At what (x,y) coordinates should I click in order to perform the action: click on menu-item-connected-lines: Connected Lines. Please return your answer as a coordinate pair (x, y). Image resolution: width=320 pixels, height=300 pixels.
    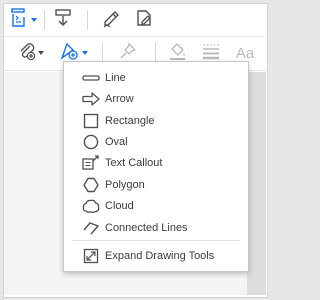
    Looking at the image, I should click on (156, 227).